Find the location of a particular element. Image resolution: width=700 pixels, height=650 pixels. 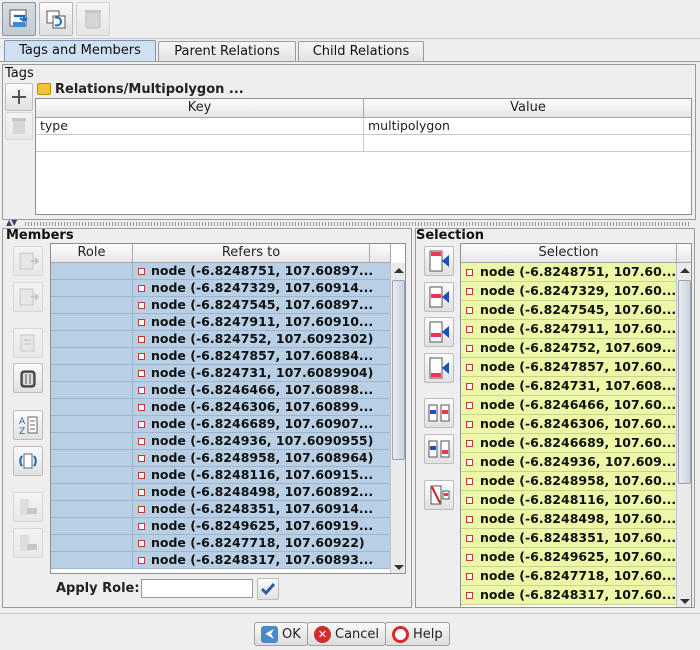

tab-tags-and-members: Tags and Members is located at coordinates (80, 50).